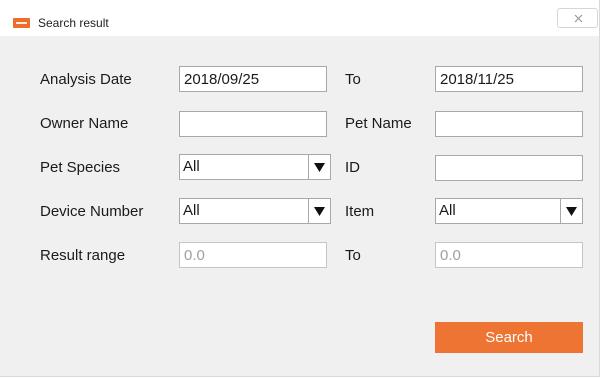 The image size is (604, 379). Describe the element at coordinates (353, 255) in the screenshot. I see `result-range-to-label: To` at that location.